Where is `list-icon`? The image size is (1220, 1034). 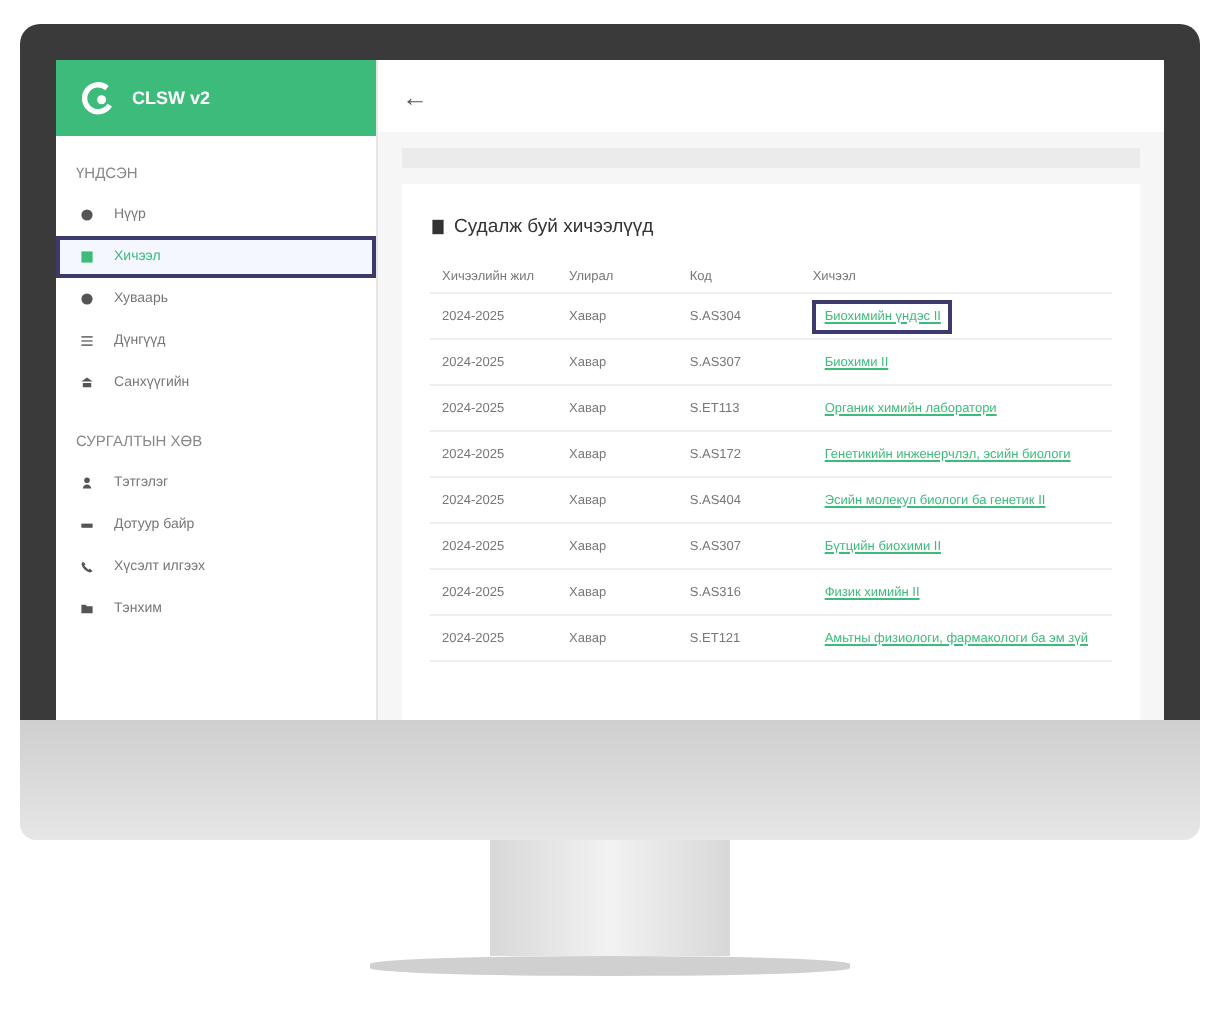 list-icon is located at coordinates (87, 341).